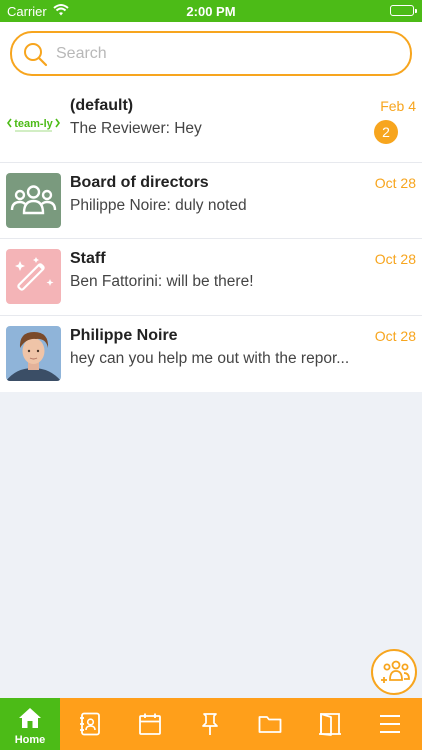  I want to click on conversation-preview: Ben Fattorini: will be there!, so click(162, 281).